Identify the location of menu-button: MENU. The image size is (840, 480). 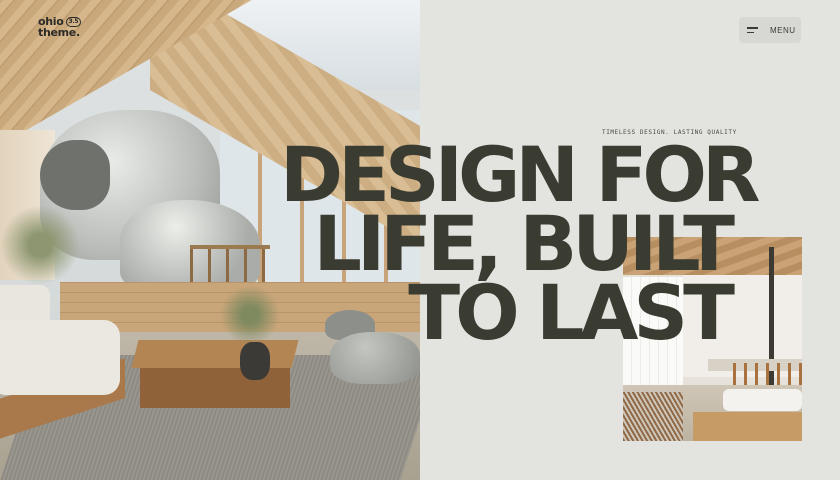
(770, 30).